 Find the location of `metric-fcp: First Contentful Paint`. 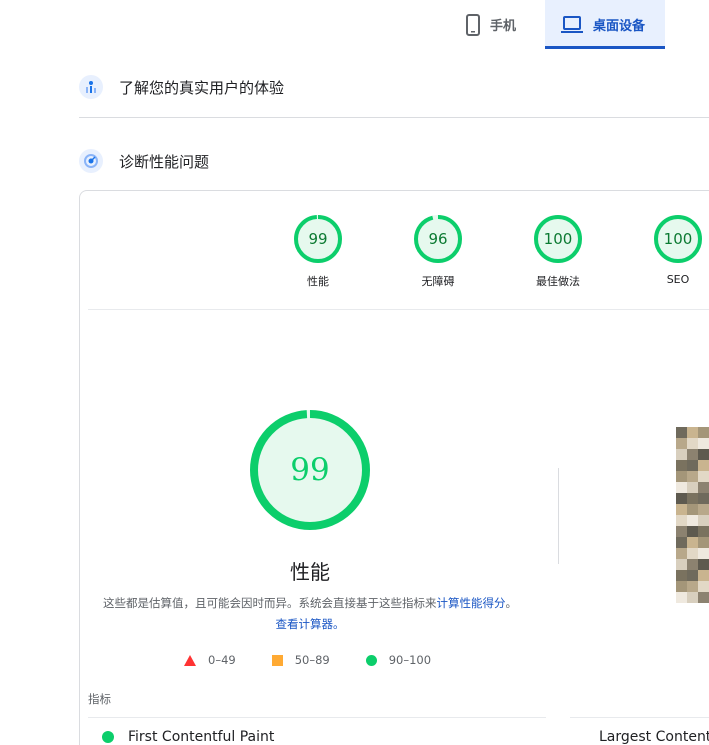

metric-fcp: First Contentful Paint is located at coordinates (188, 737).